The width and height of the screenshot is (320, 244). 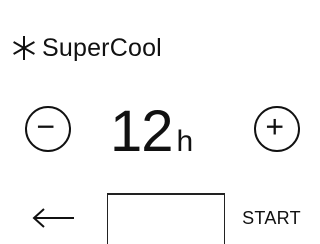 What do you see at coordinates (24, 48) in the screenshot?
I see `snowflake-asterisk-icon` at bounding box center [24, 48].